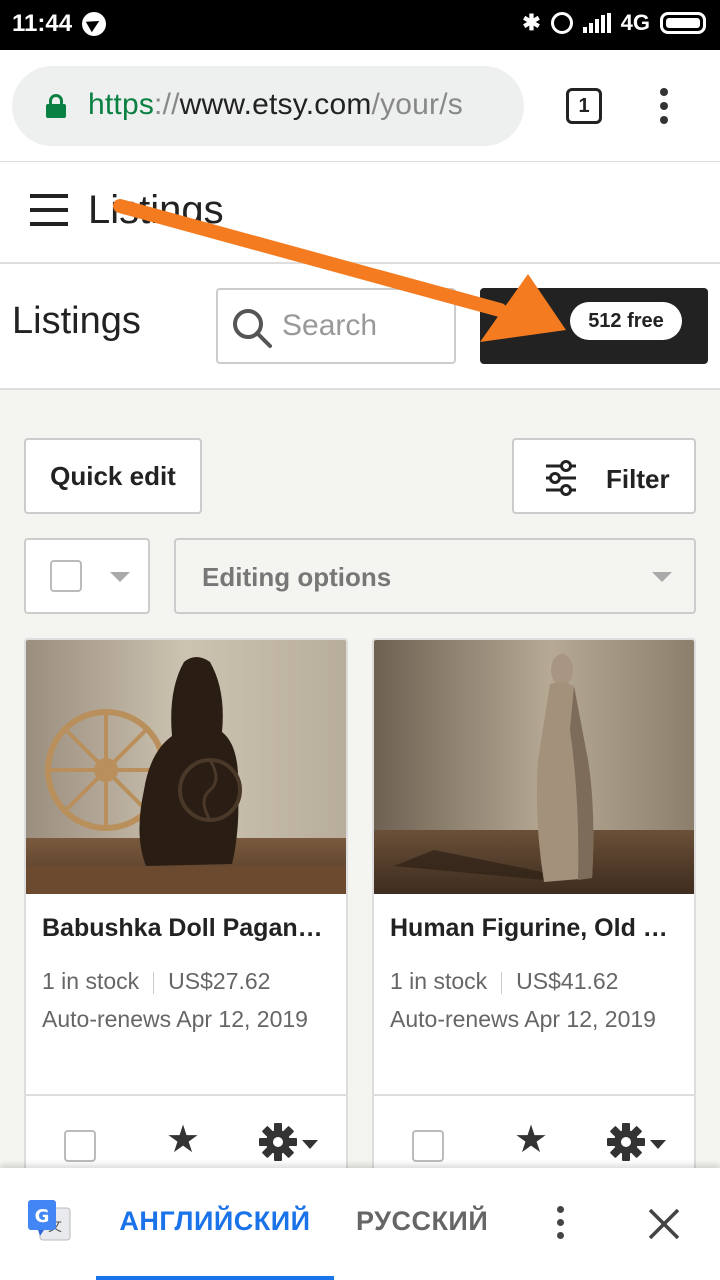  I want to click on lock-icon, so click(56, 106).